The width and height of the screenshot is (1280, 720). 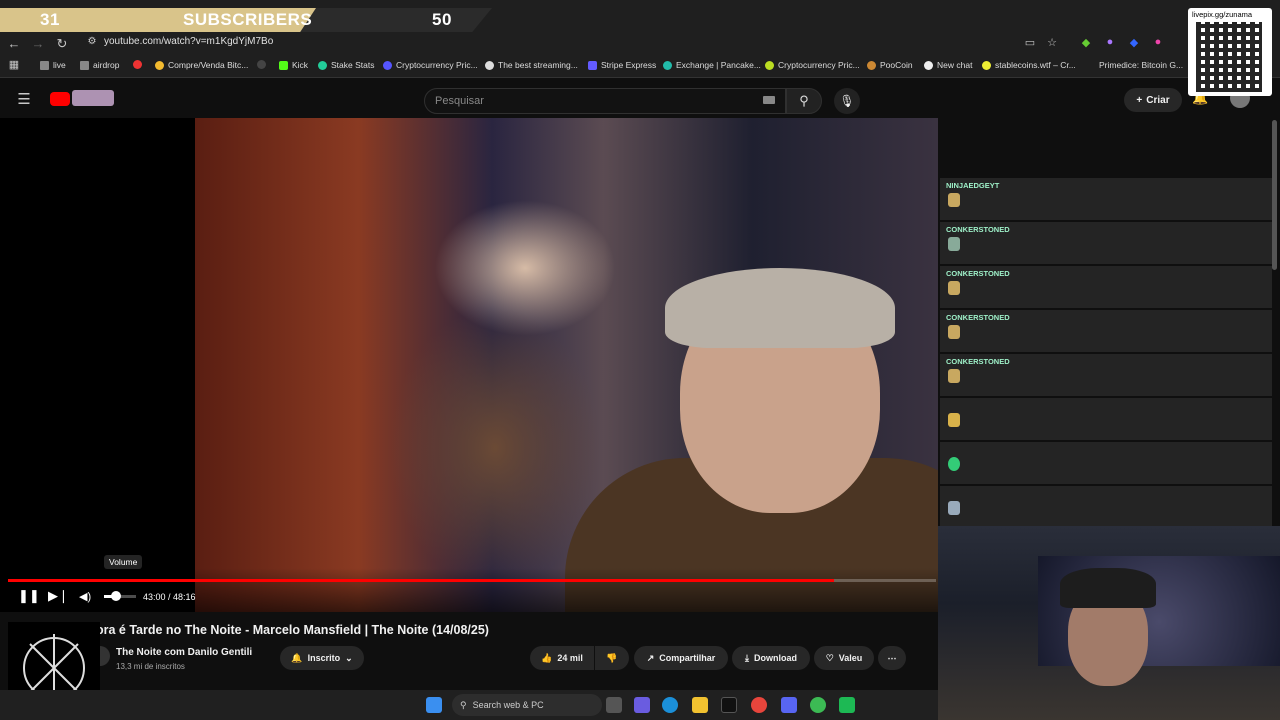 I want to click on bookmark-item: airdrop, so click(x=99, y=65).